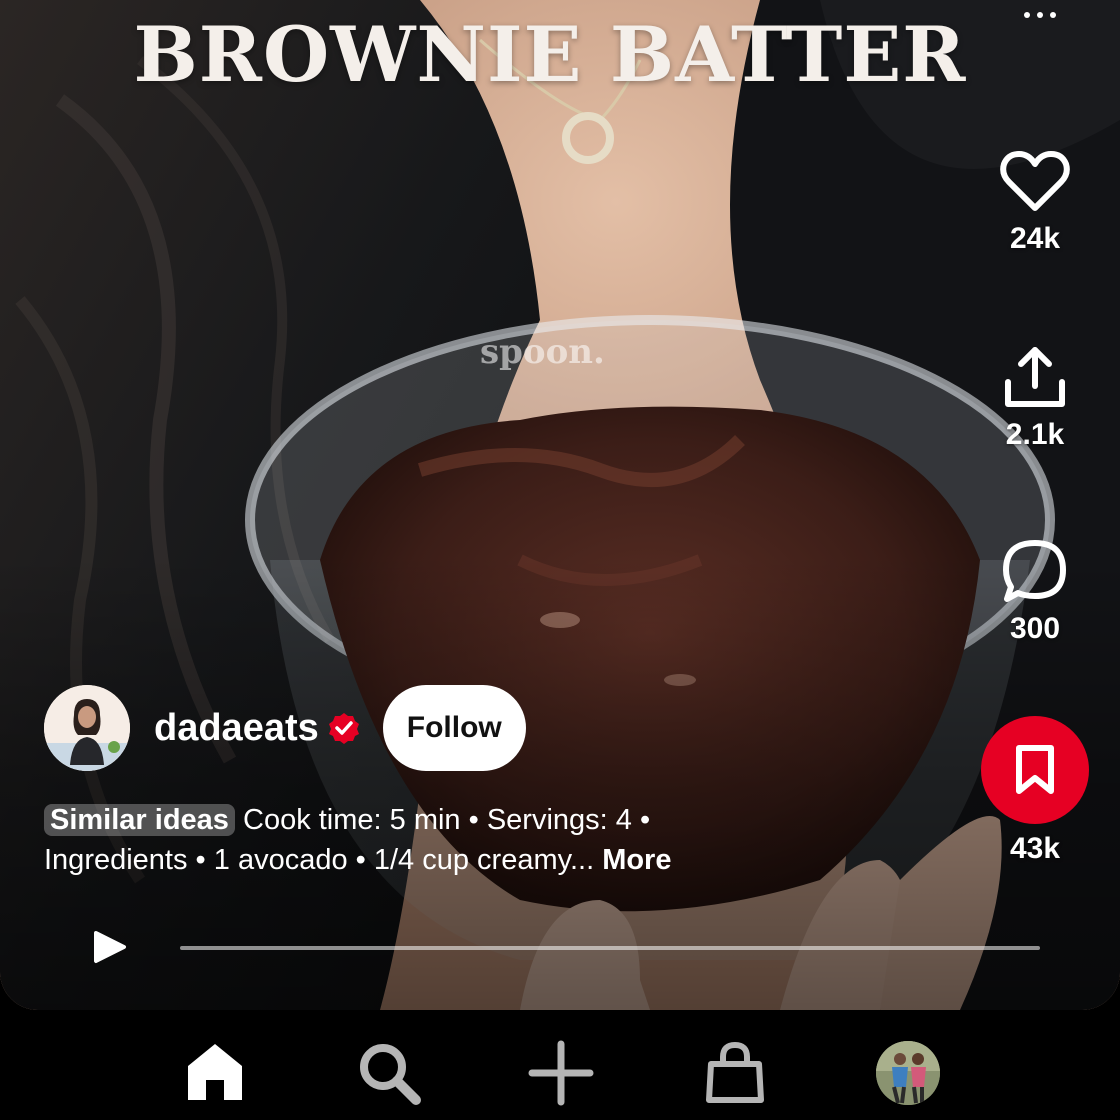  Describe the element at coordinates (343, 728) in the screenshot. I see `verified-badge-icon` at that location.